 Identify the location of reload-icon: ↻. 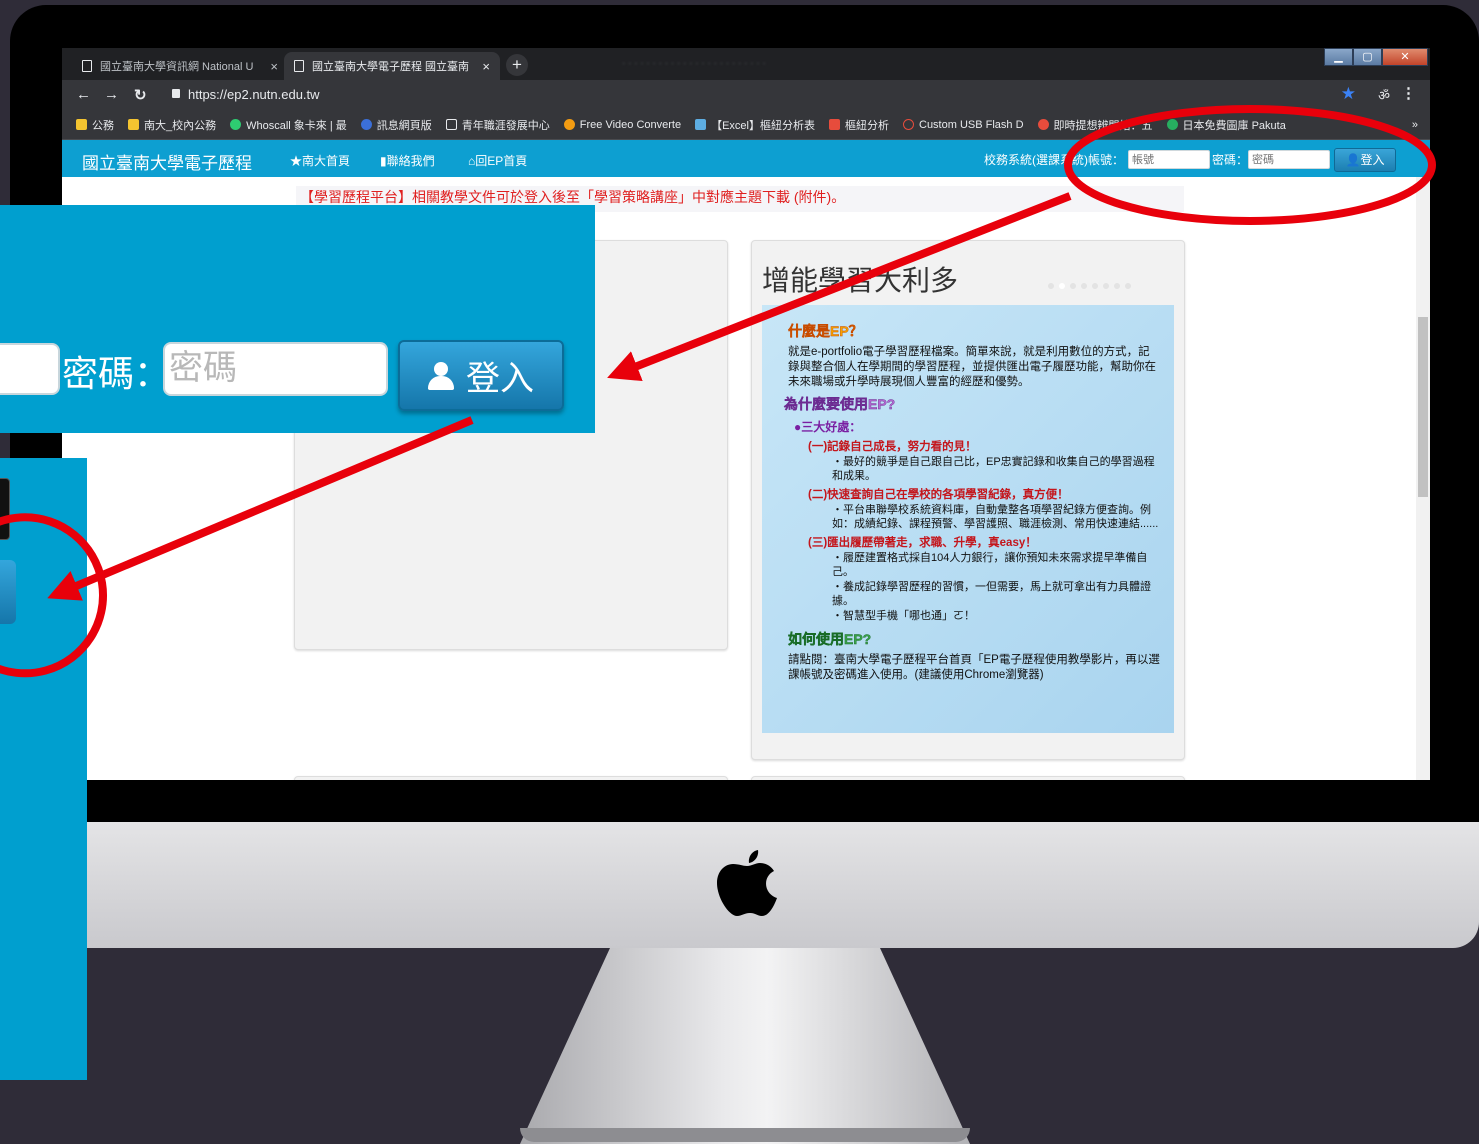
(140, 95).